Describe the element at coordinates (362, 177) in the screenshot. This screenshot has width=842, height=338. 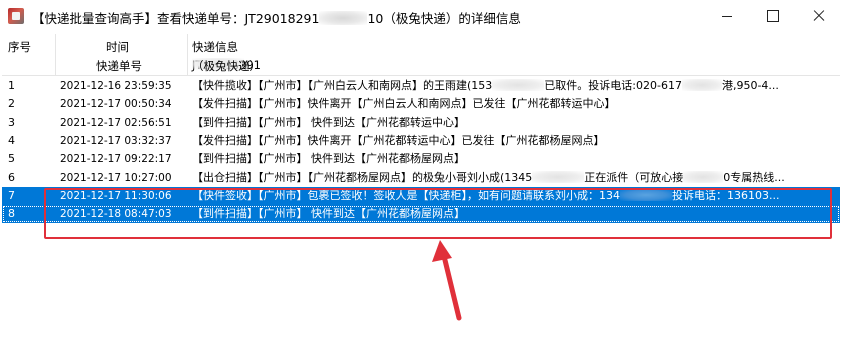
I see `row-info-text: 【出仓扫描】【广州市】【广州花都杨屋网点】的极兔小哥刘小成(1345` at that location.